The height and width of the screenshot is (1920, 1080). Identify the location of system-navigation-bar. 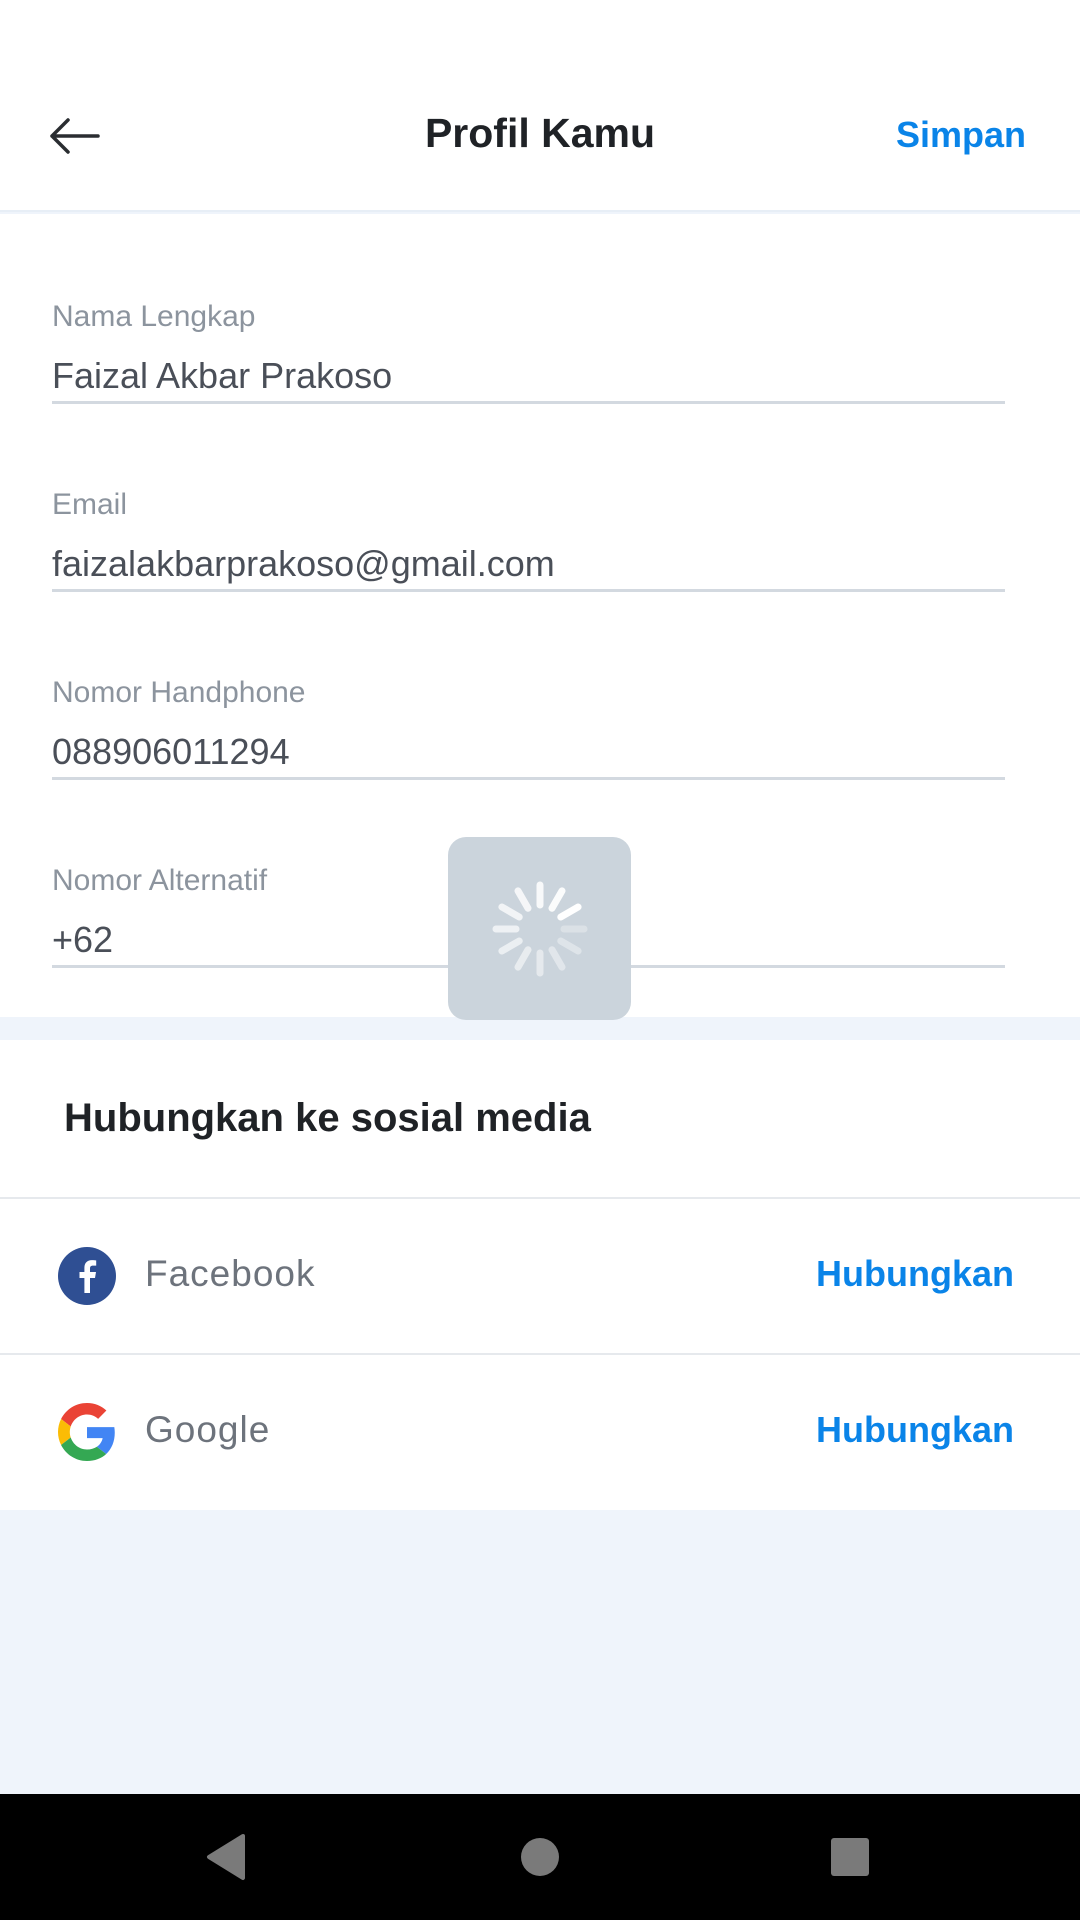
(540, 1857).